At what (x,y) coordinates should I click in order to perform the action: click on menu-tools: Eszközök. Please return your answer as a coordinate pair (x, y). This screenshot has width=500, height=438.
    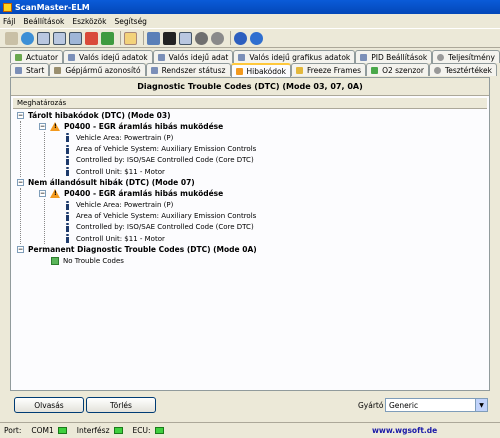
    Looking at the image, I should click on (89, 21).